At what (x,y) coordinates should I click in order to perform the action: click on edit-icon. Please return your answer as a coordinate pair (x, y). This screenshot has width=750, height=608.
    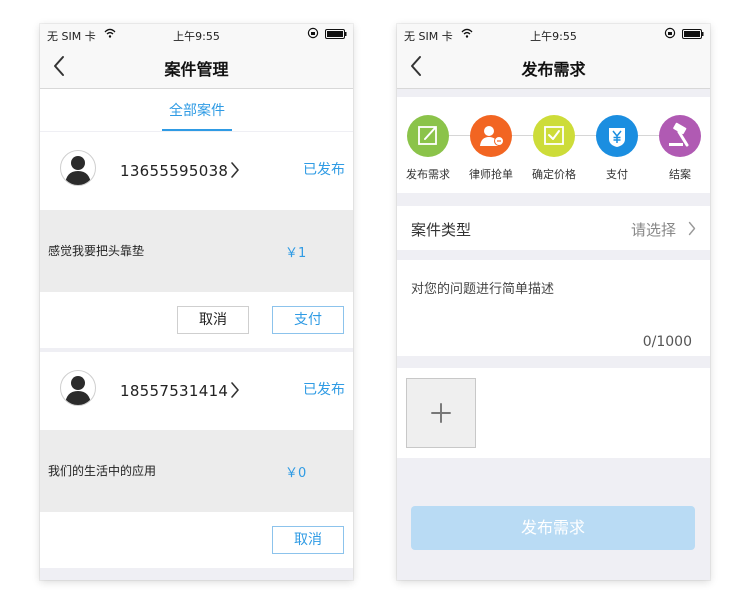
    Looking at the image, I should click on (427, 135).